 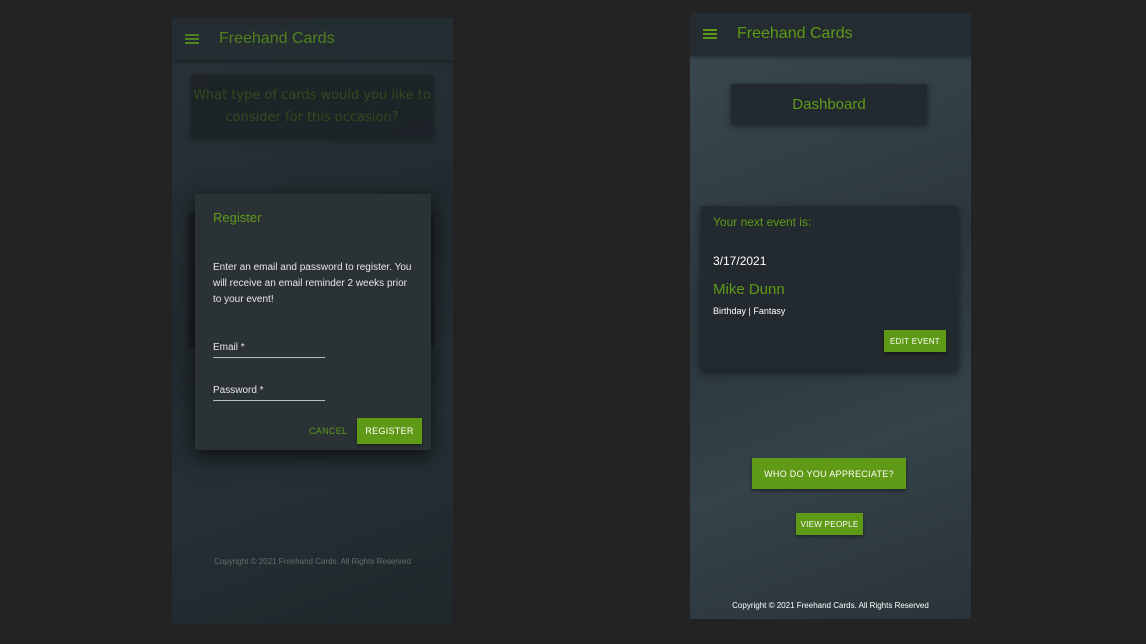 I want to click on event-date: 3/17/2021, so click(x=740, y=261).